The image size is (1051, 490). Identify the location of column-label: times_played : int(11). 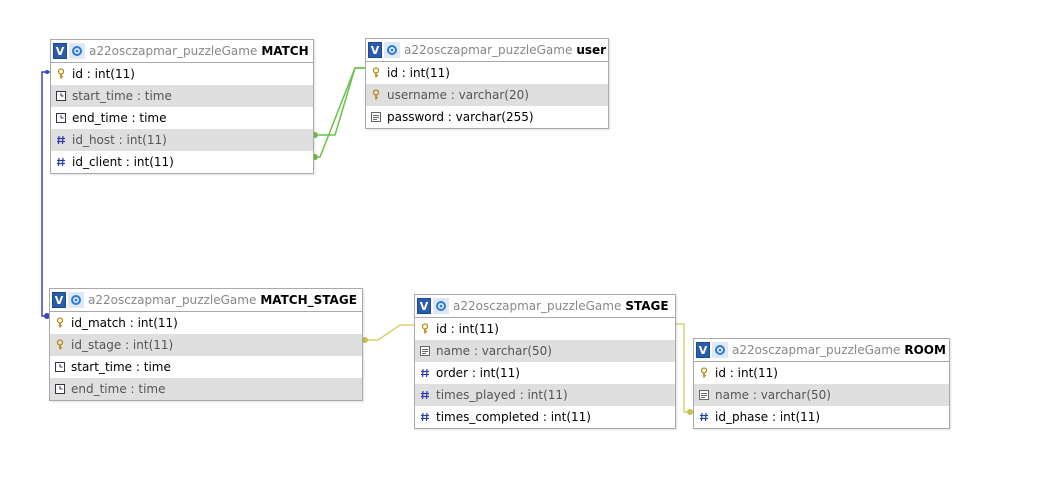
(502, 395).